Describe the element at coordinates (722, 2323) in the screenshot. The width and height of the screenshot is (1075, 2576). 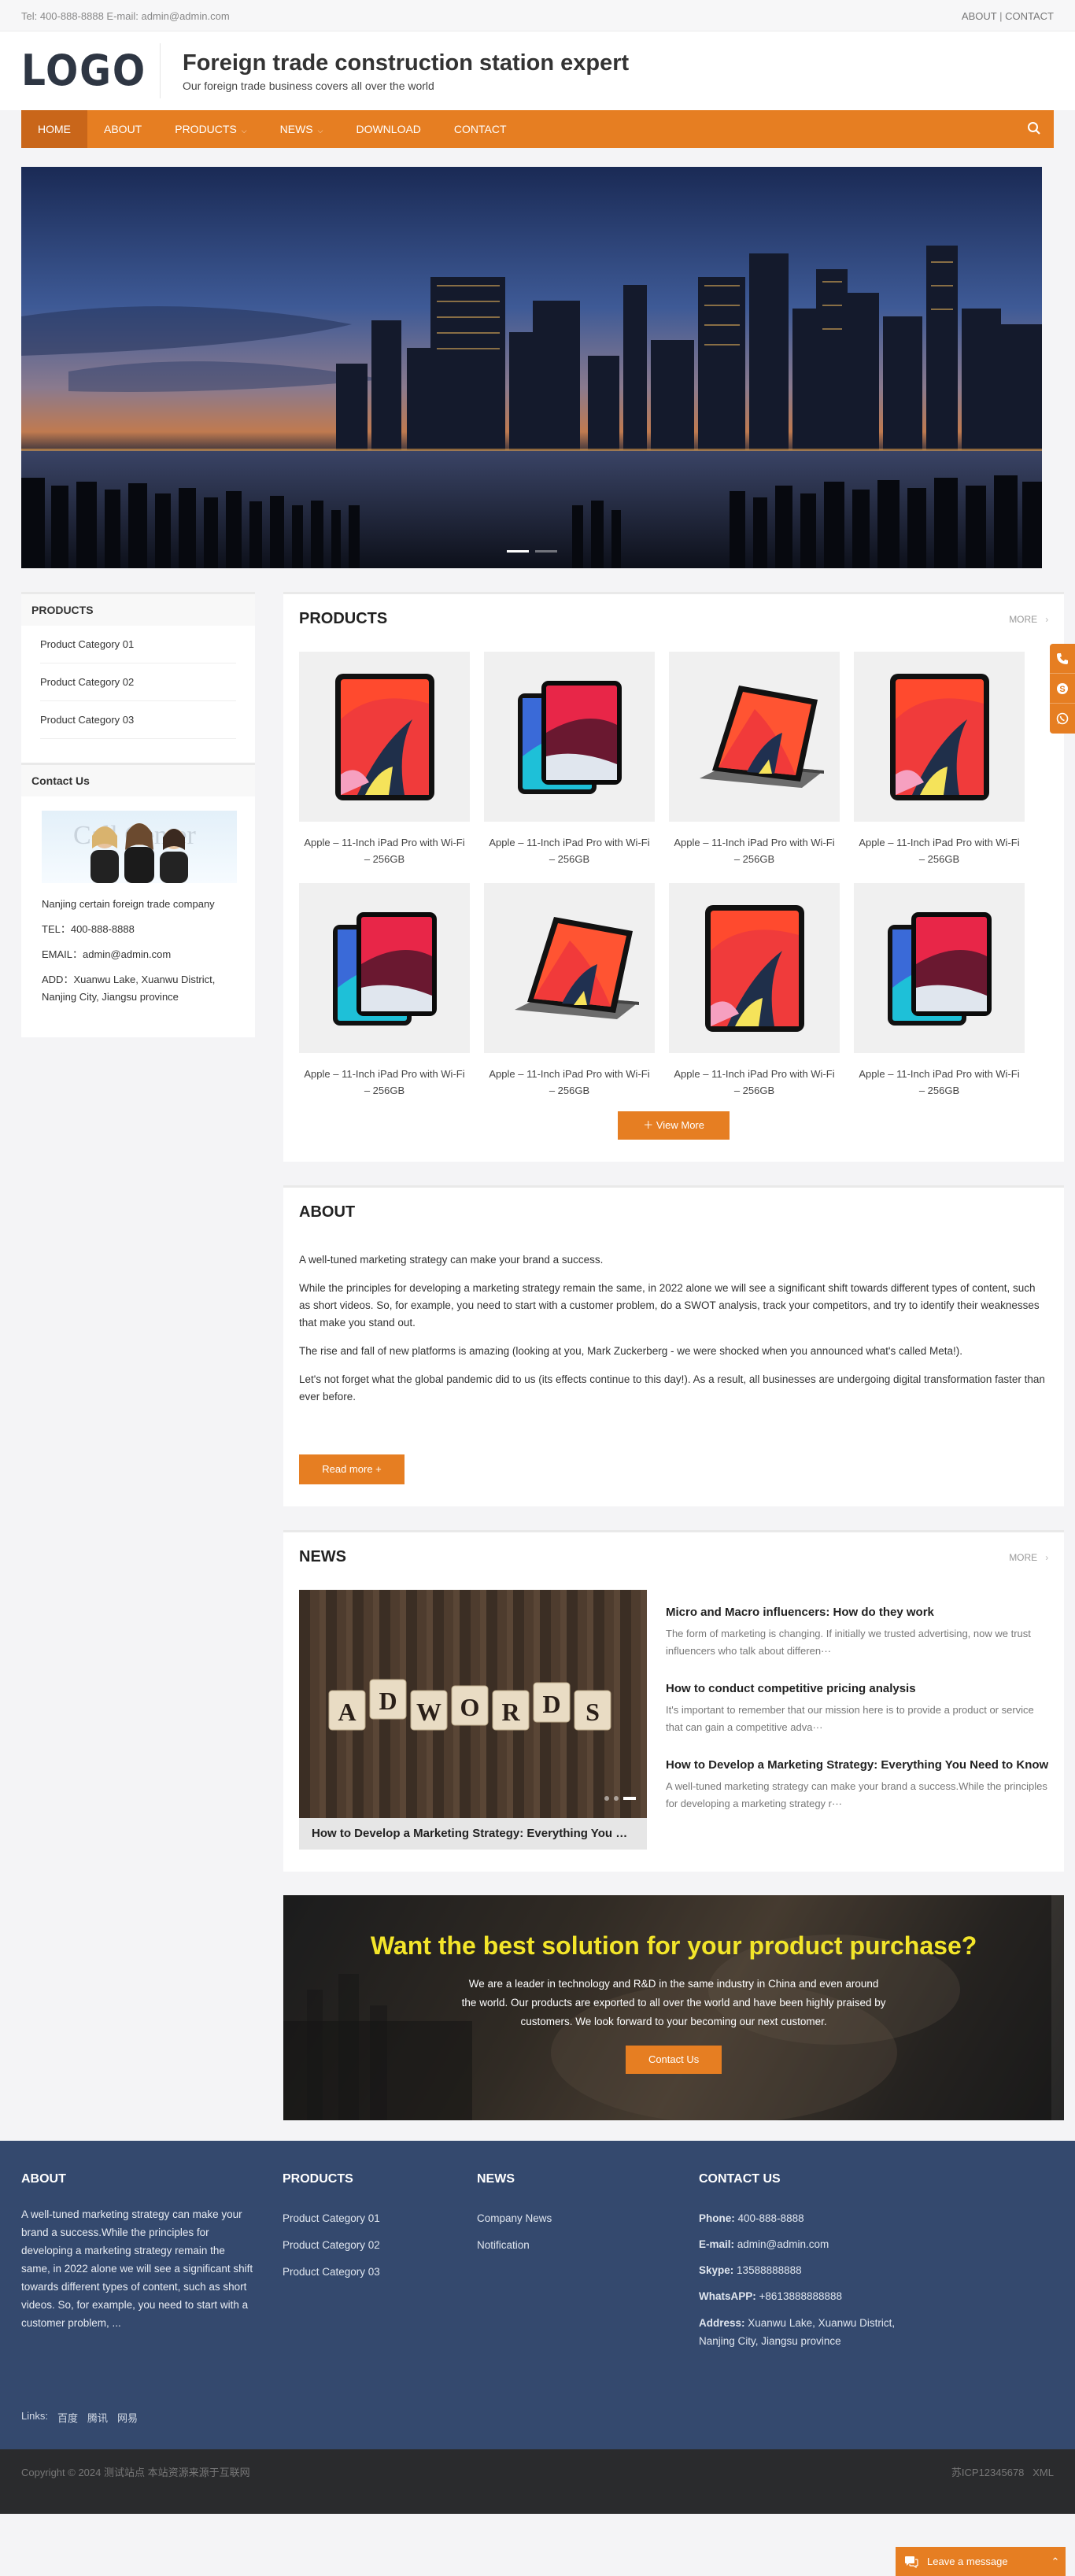
I see `footer-contact-label: Address:` at that location.